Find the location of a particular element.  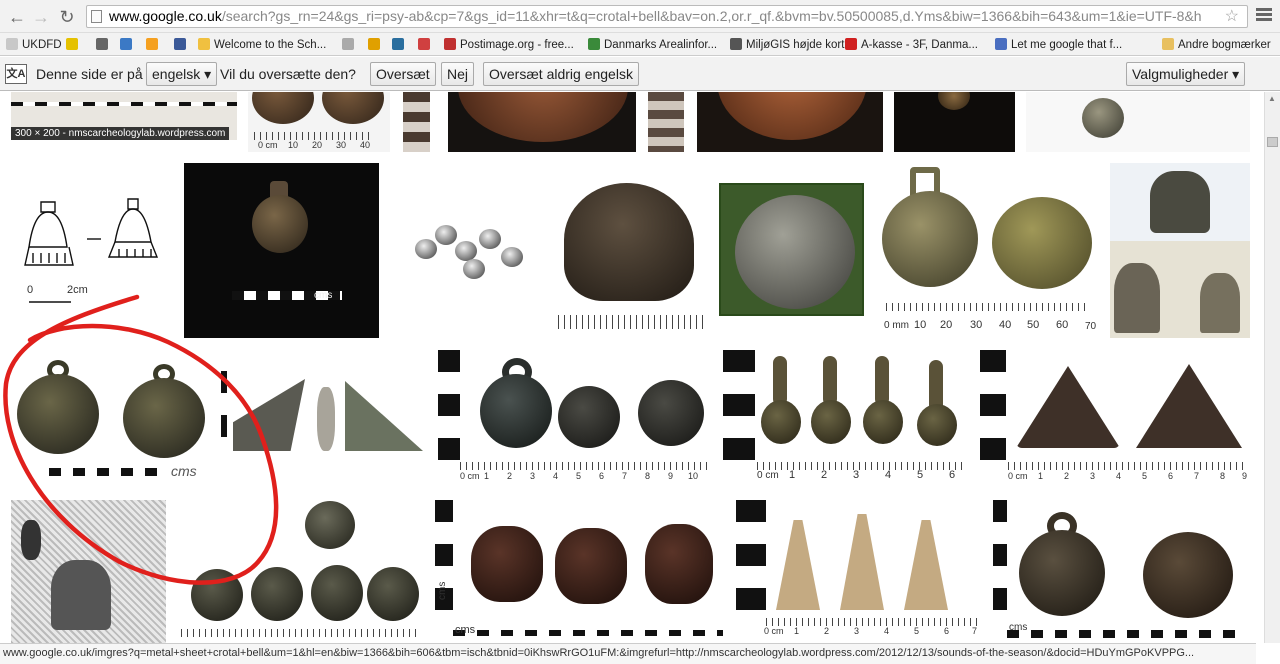

image-result: 0 cm 1 2 3 4 5 6 7 8 9 10 is located at coordinates (575, 416).